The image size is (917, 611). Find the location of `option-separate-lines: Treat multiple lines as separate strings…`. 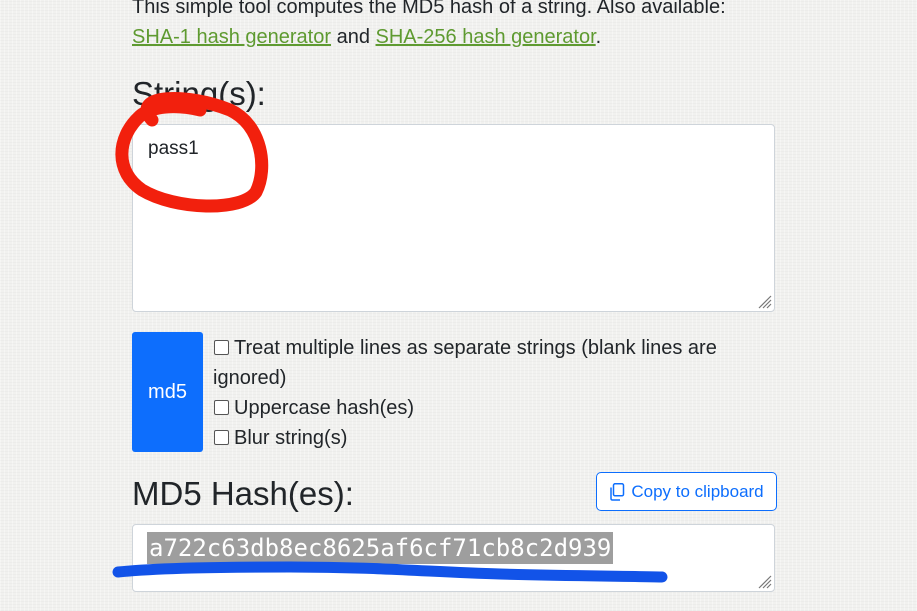

option-separate-lines: Treat multiple lines as separate strings… is located at coordinates (493, 363).